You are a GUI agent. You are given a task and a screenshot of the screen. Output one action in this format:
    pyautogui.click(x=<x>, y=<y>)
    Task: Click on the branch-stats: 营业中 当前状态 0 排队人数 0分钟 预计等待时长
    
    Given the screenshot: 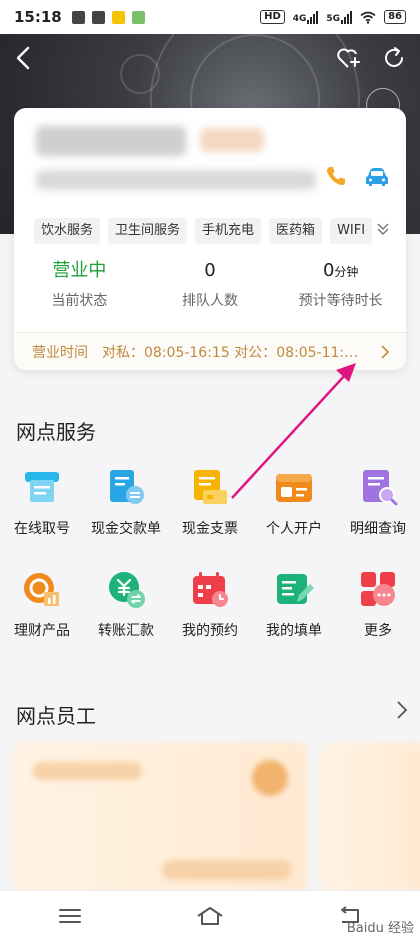 What is the action you would take?
    pyautogui.click(x=210, y=284)
    